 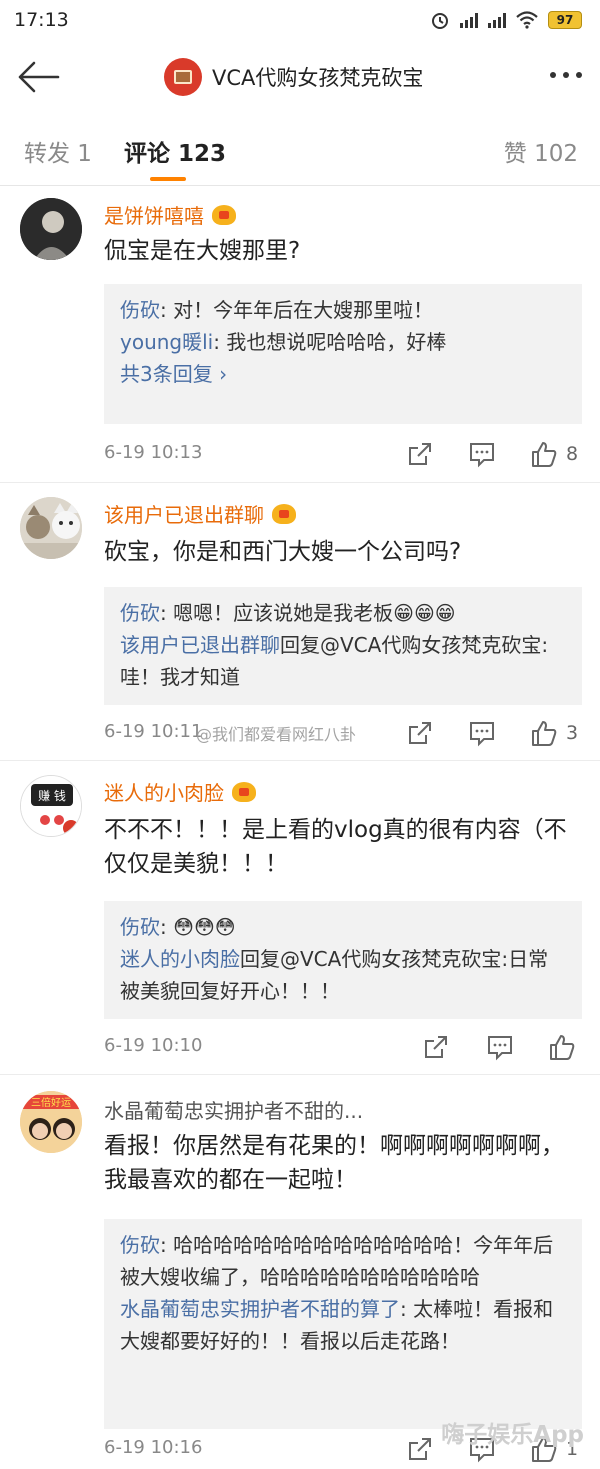 I want to click on more-replies-link: 共3条回复 ›, so click(x=343, y=374).